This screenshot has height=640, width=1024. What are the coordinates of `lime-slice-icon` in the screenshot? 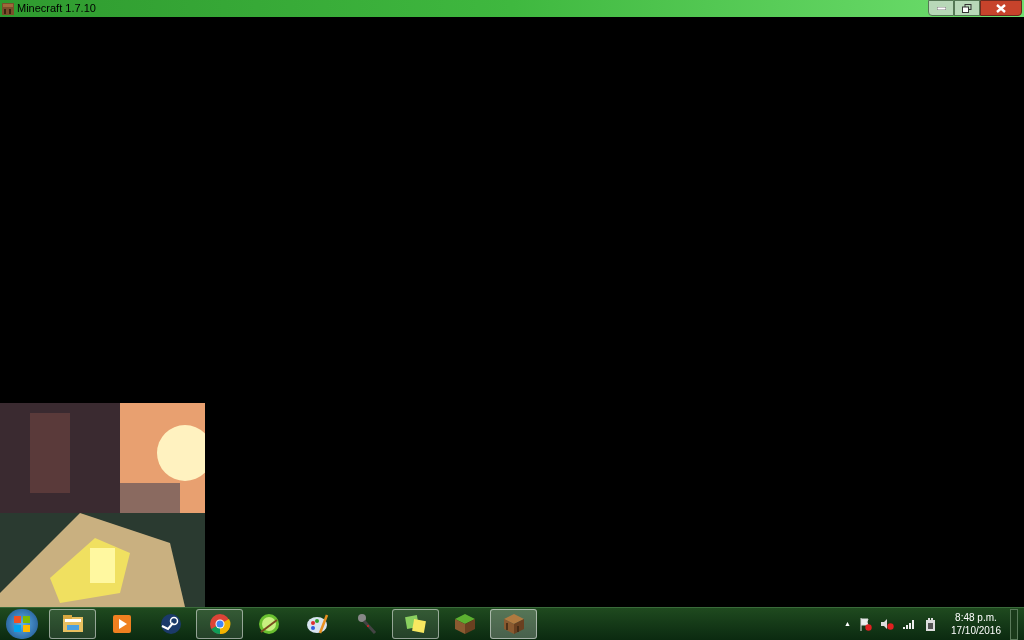 It's located at (268, 624).